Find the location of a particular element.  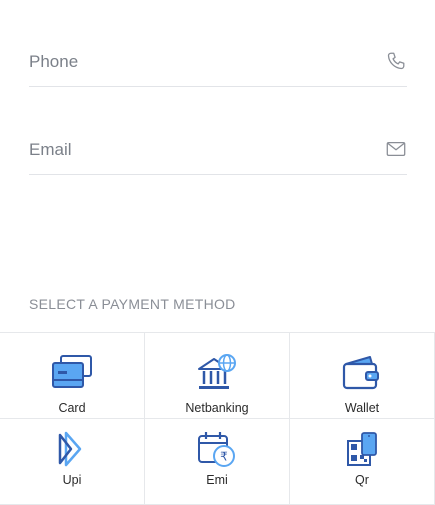

wallet-icon is located at coordinates (360, 373).